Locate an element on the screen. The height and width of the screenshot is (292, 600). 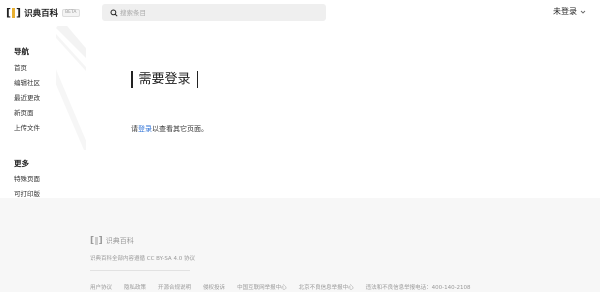
search-input is located at coordinates (215, 12).